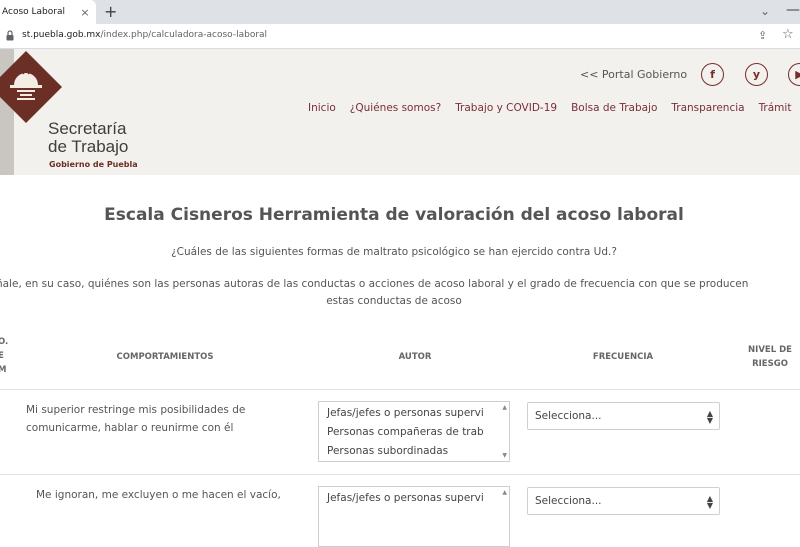  What do you see at coordinates (414, 516) in the screenshot?
I see `author-listbox: Jefas/jefes o personas supervi ▲` at bounding box center [414, 516].